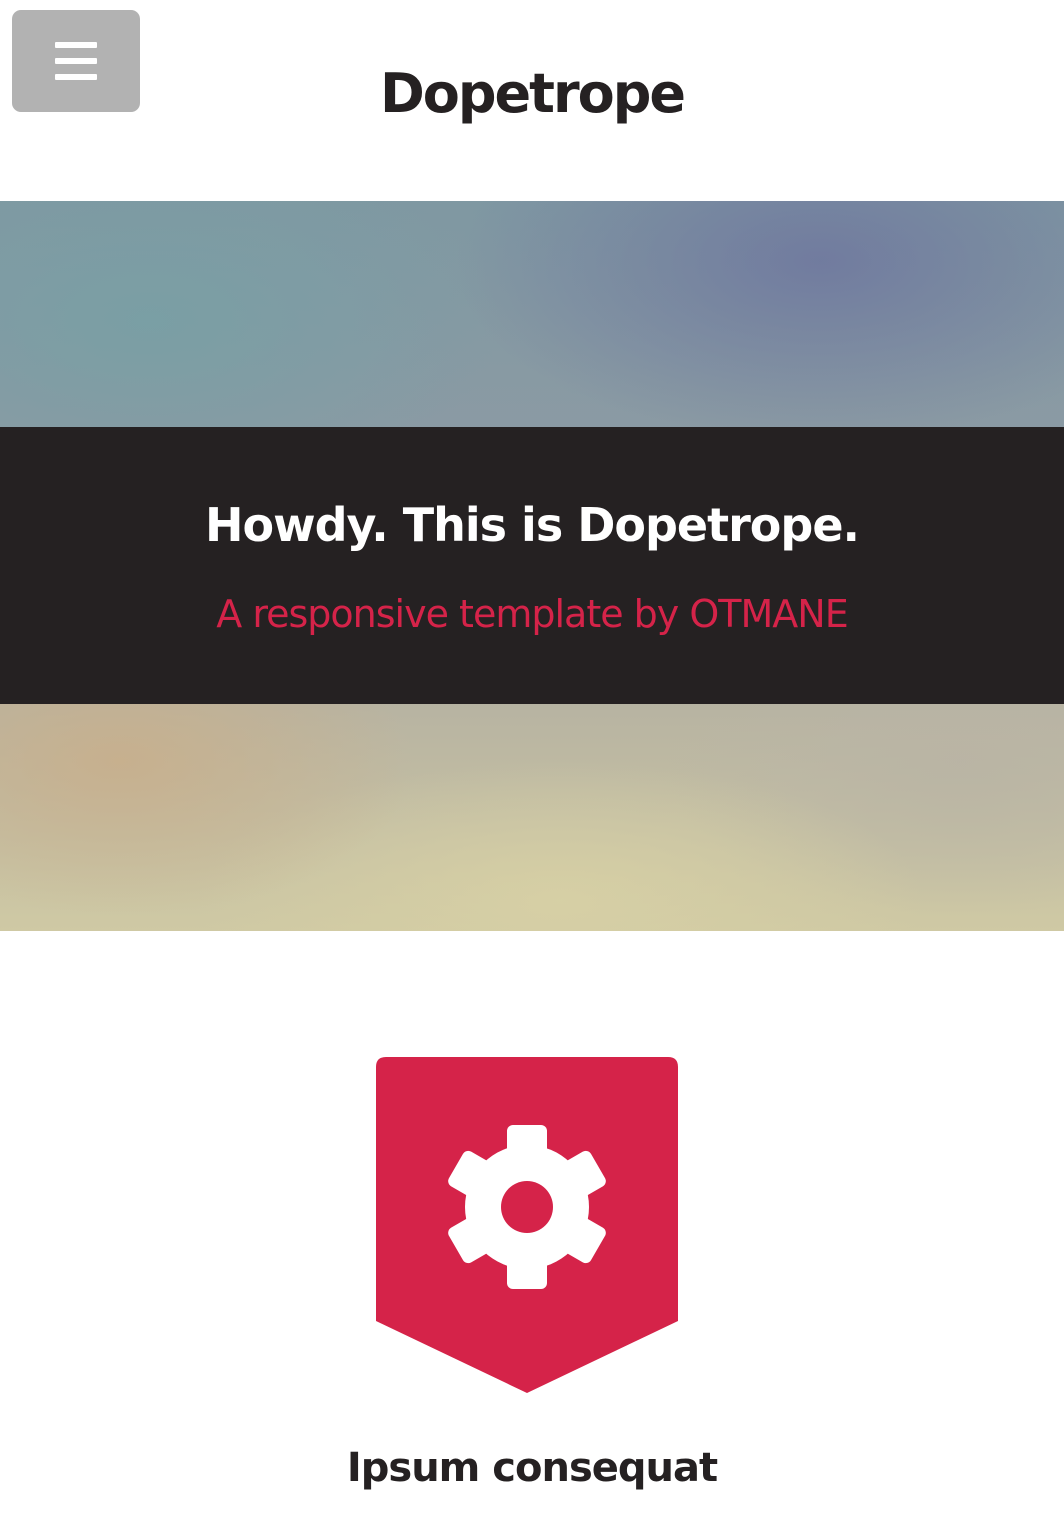 Image resolution: width=1064 pixels, height=1514 pixels. I want to click on site-header: Dopetrope, so click(532, 100).